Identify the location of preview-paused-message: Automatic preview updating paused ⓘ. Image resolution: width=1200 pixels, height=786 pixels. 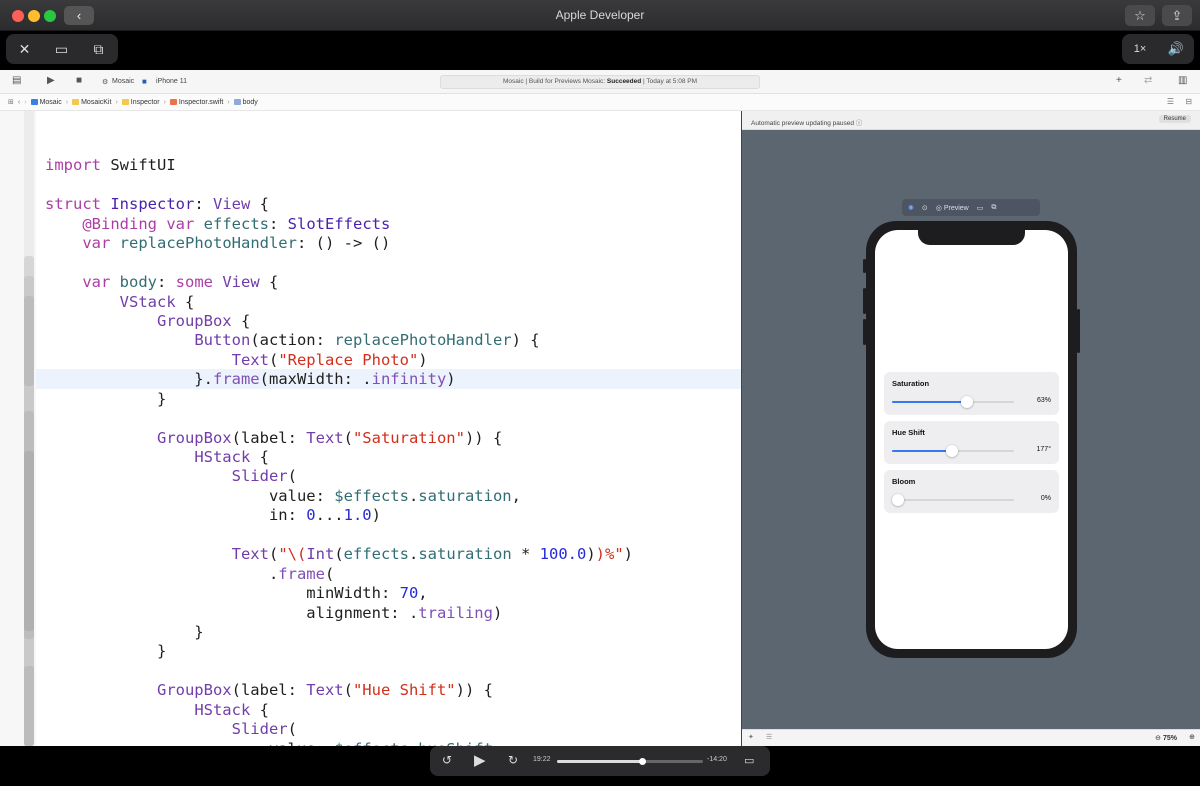
(806, 122).